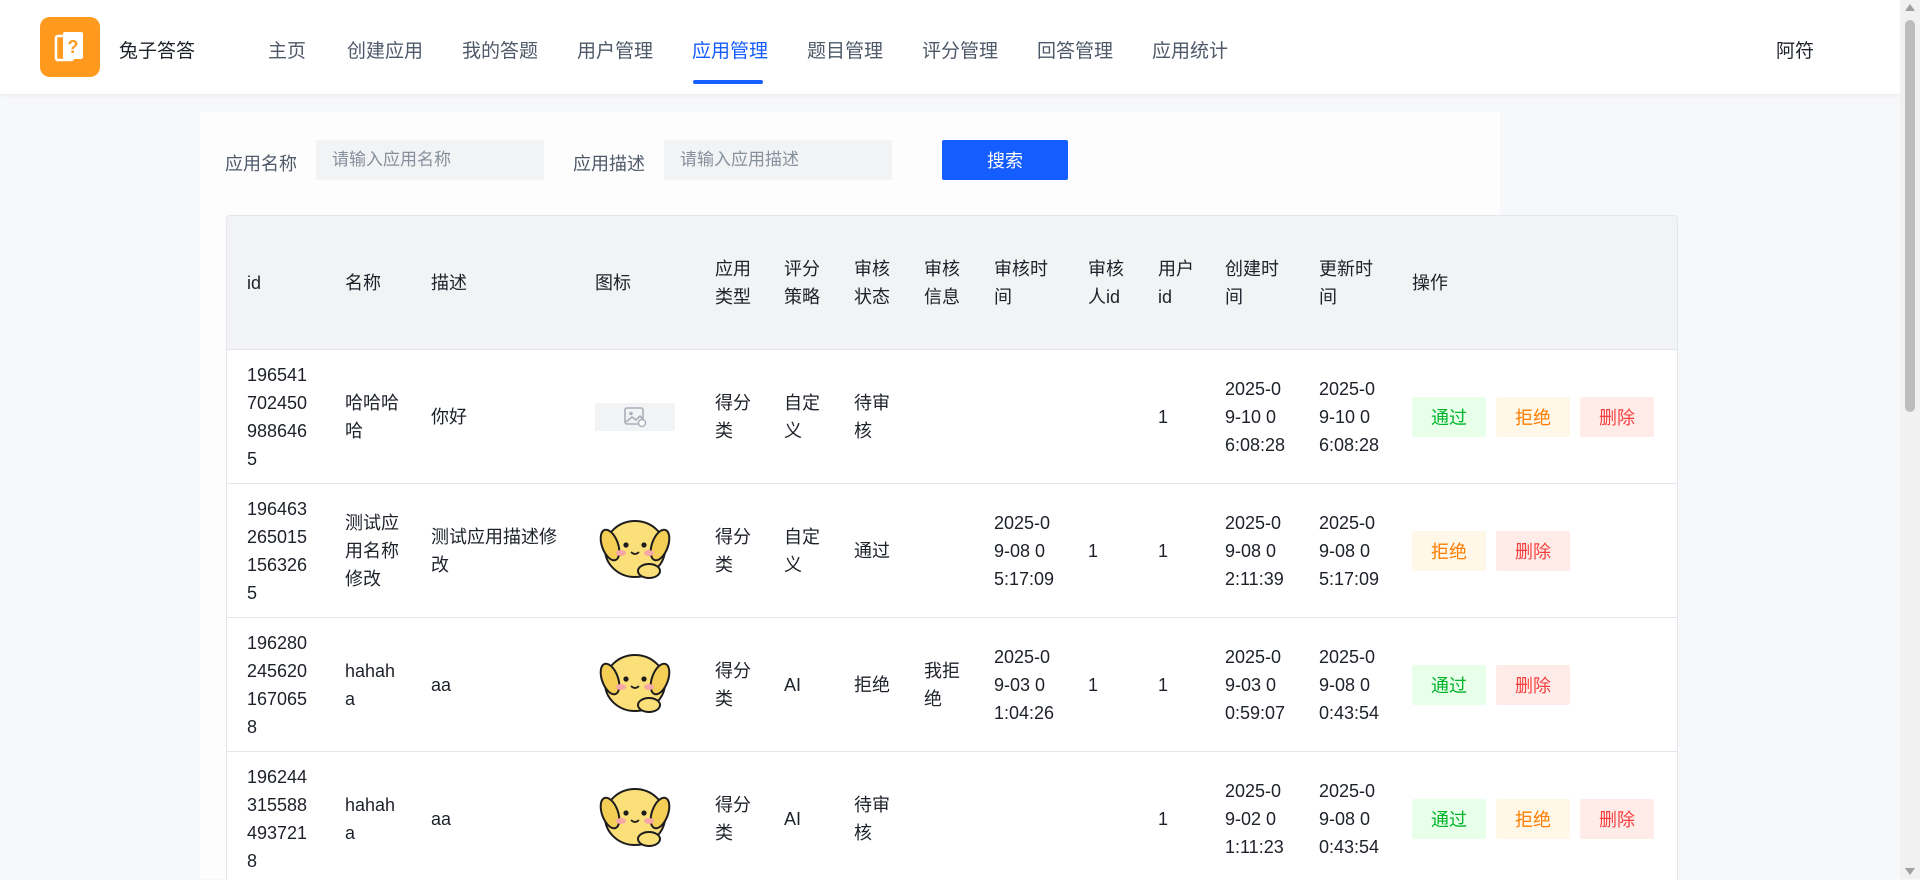 The width and height of the screenshot is (1920, 880). Describe the element at coordinates (945, 685) in the screenshot. I see `cell-review-msg-text: 我拒绝` at that location.